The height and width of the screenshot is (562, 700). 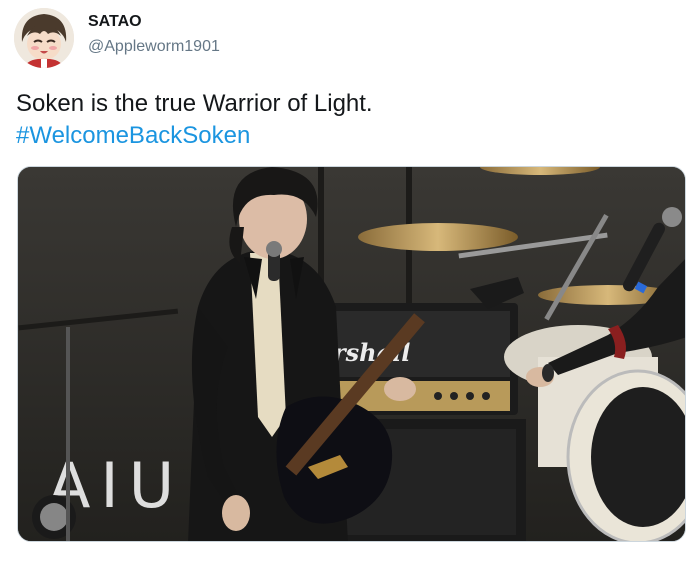 I want to click on display-name: SATAO, so click(x=115, y=22).